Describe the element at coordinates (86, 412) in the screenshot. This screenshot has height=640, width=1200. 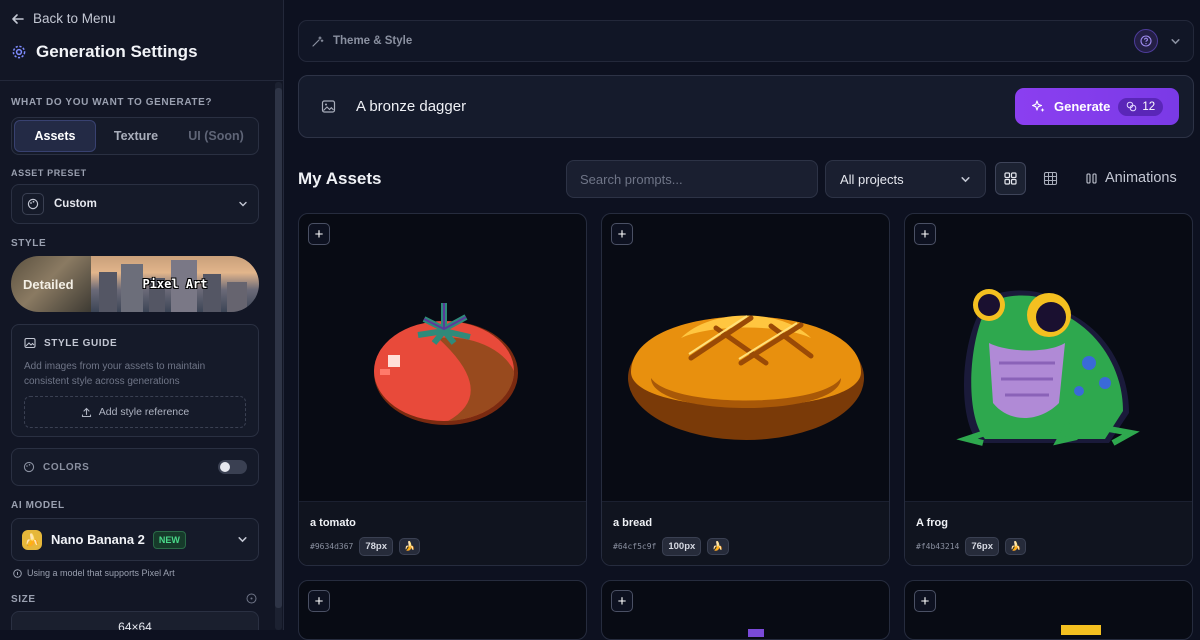
I see `upload-icon` at that location.